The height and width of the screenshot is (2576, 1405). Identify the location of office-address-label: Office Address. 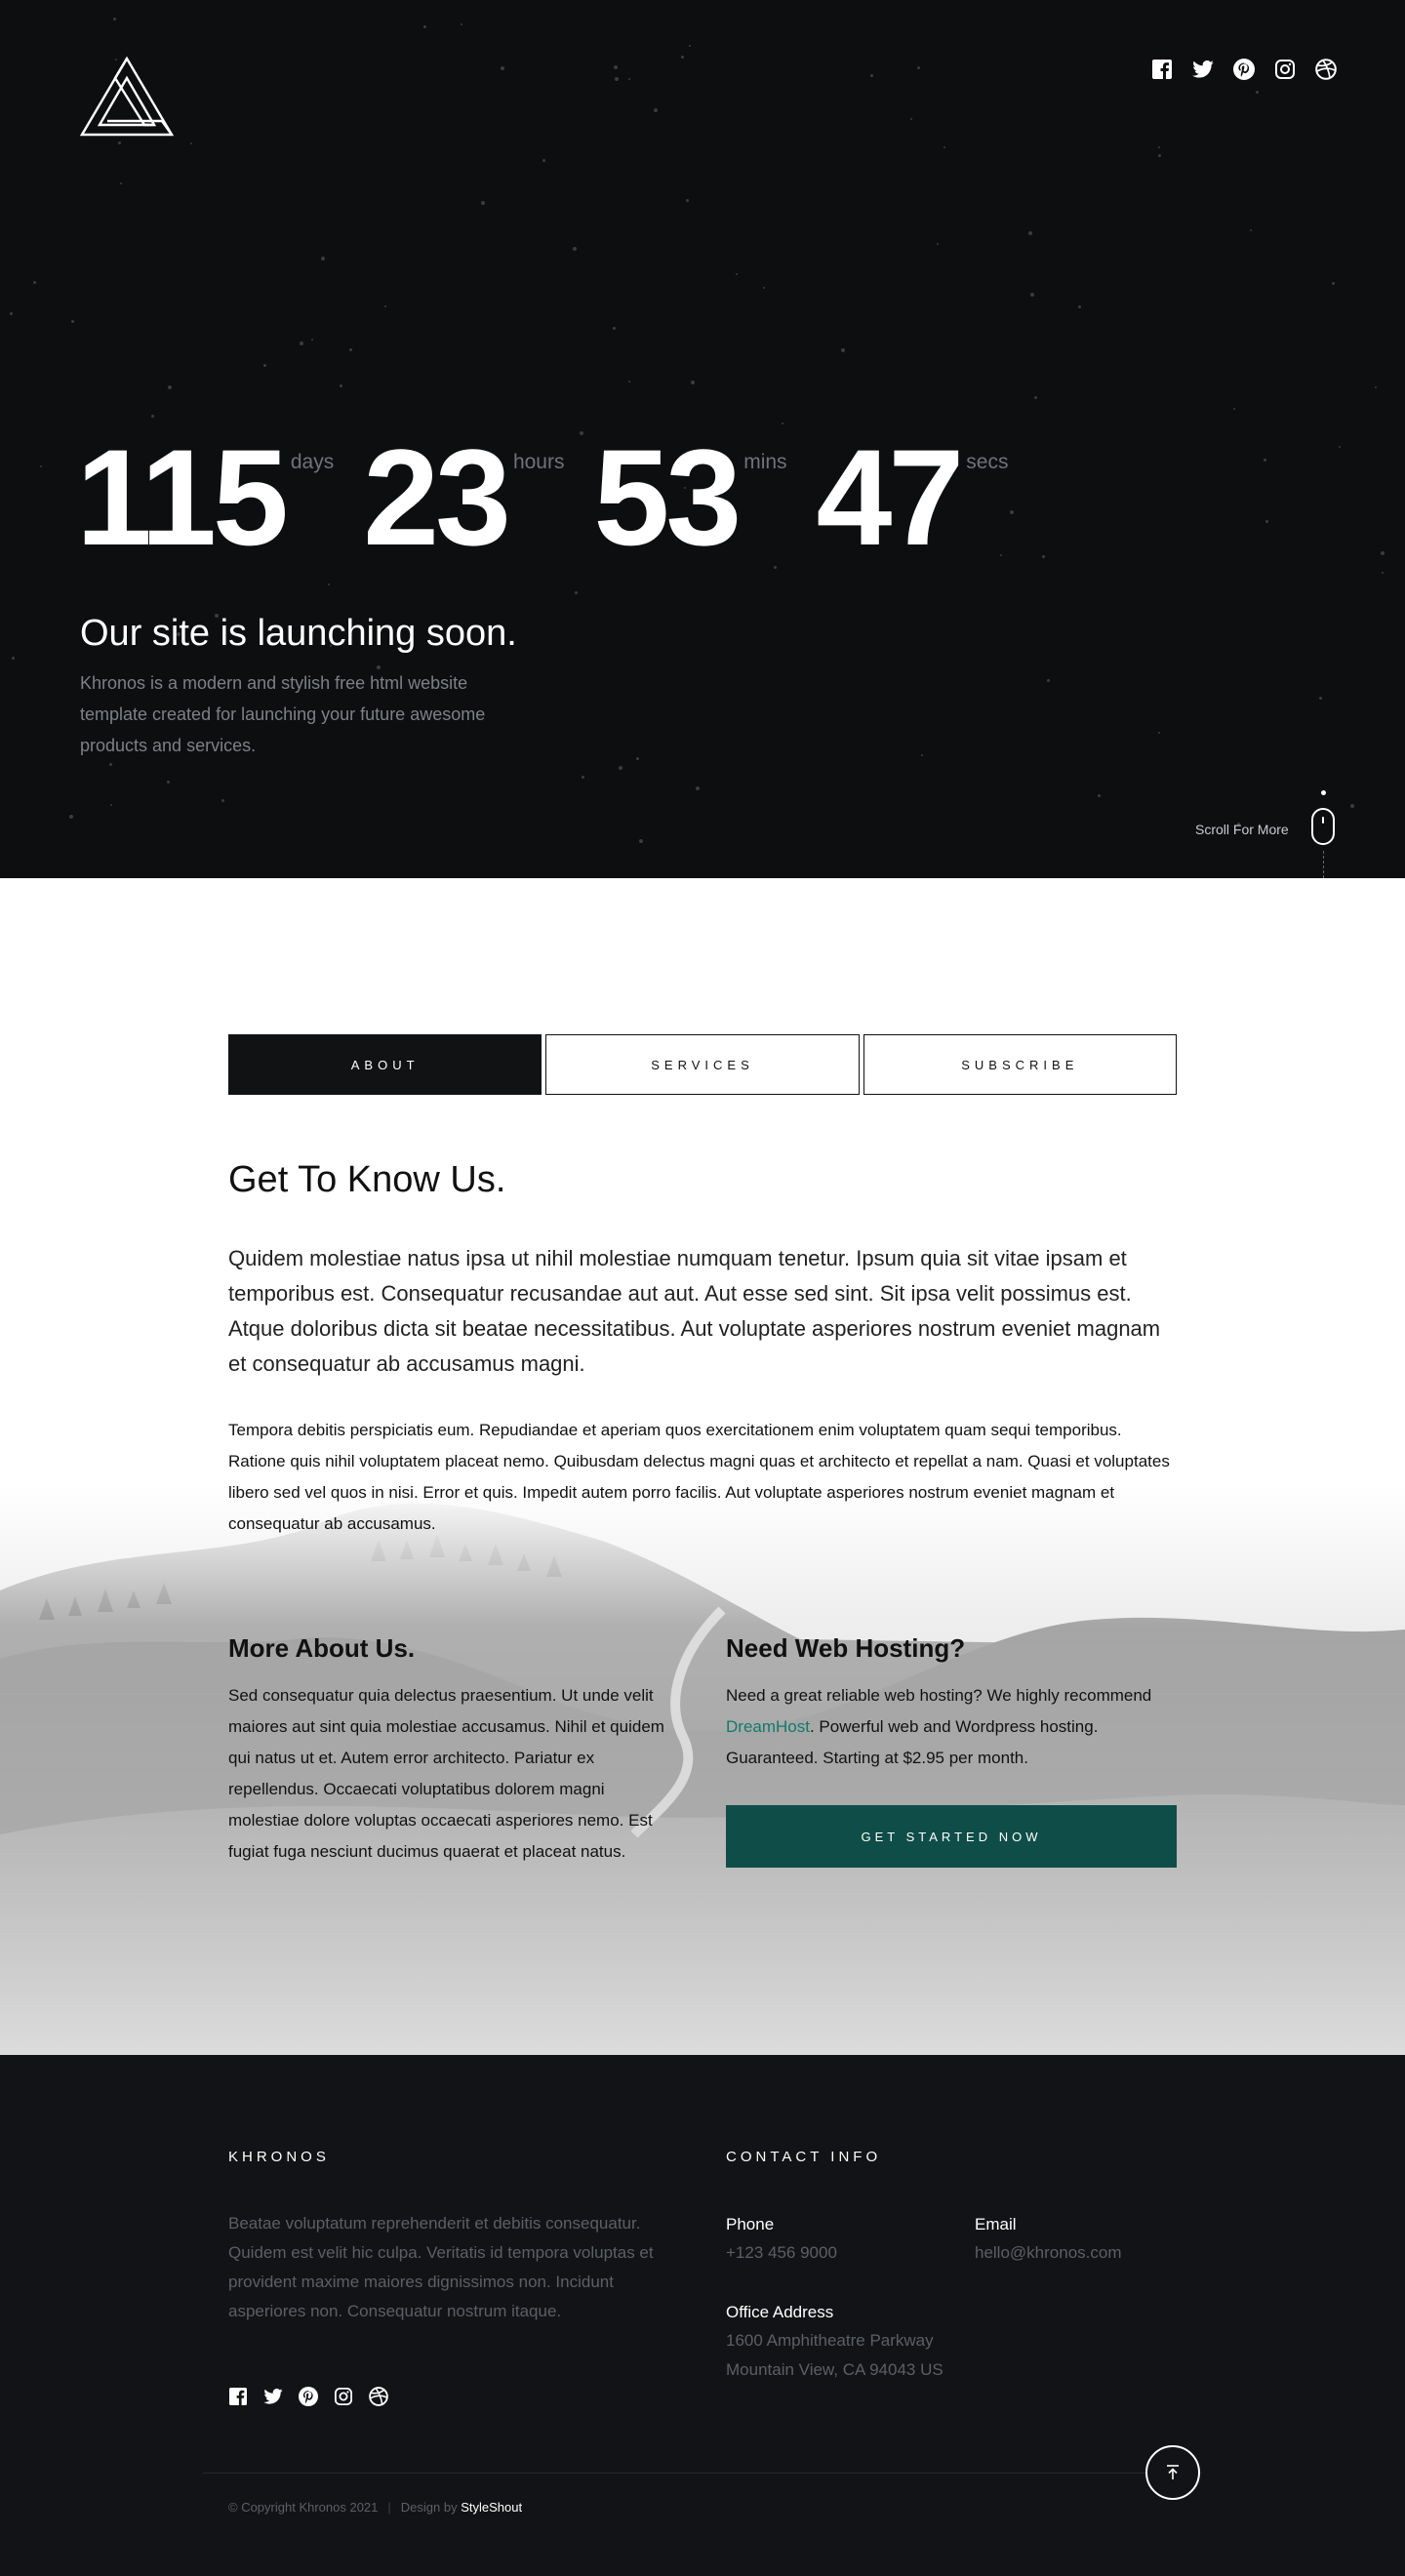
(780, 2312).